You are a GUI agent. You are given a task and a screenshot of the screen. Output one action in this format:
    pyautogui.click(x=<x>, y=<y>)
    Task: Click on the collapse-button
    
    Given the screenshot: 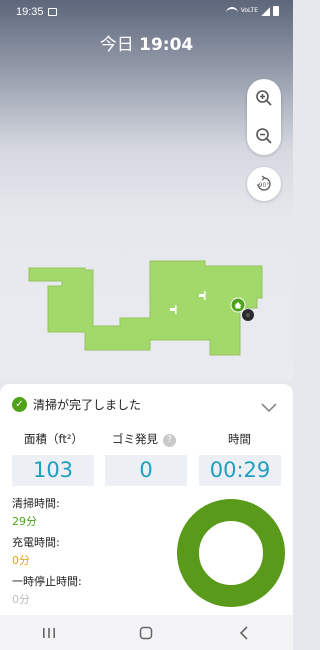 What is the action you would take?
    pyautogui.click(x=269, y=407)
    